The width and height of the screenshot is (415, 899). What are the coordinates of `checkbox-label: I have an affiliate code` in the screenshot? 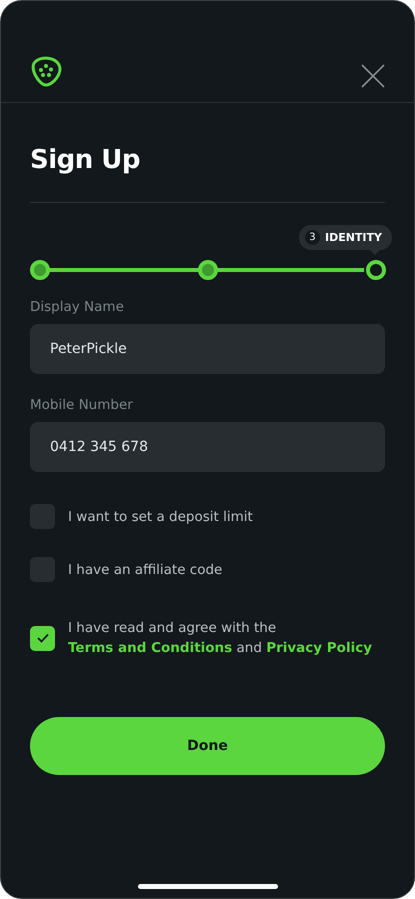 It's located at (145, 570).